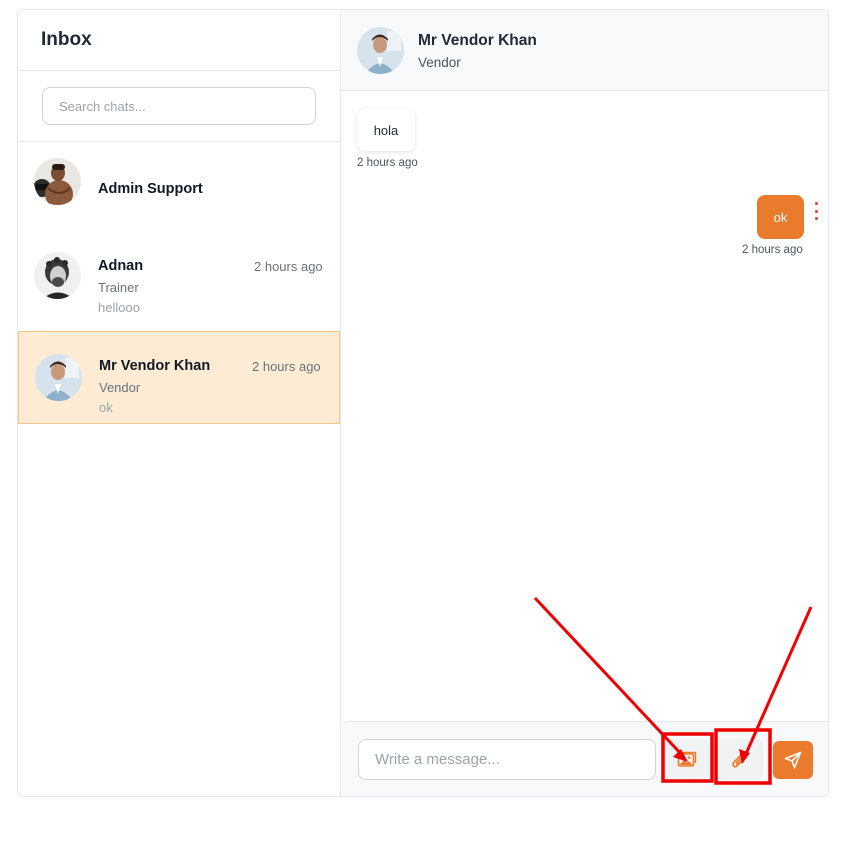 This screenshot has width=858, height=843. Describe the element at coordinates (439, 62) in the screenshot. I see `conversation-role: Vendor` at that location.